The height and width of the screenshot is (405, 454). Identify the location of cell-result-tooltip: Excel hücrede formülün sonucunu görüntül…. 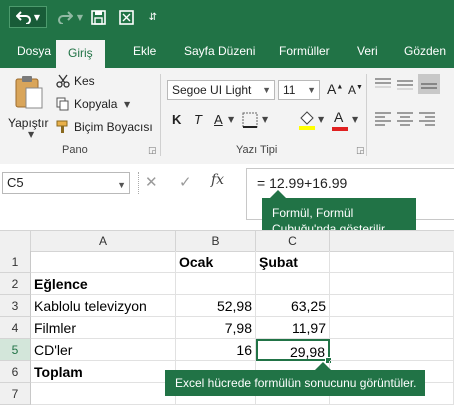
(295, 379).